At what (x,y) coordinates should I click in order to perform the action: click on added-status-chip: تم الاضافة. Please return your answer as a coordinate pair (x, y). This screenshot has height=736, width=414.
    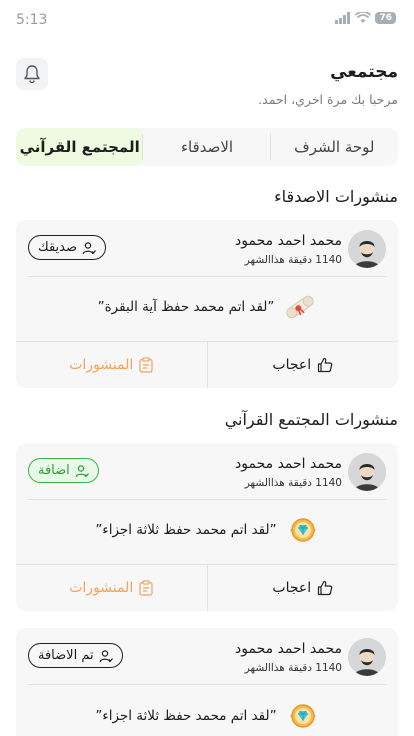
    Looking at the image, I should click on (75, 655).